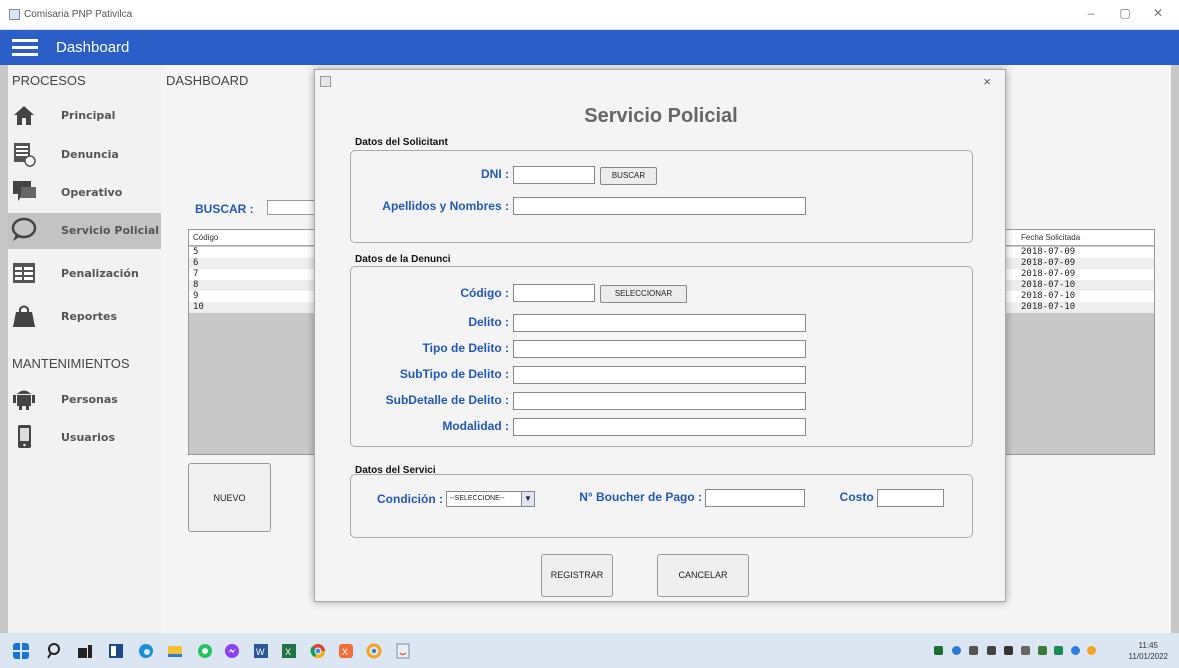 Image resolution: width=1179 pixels, height=668 pixels. Describe the element at coordinates (89, 316) in the screenshot. I see `sidebar-item-label: Reportes` at that location.